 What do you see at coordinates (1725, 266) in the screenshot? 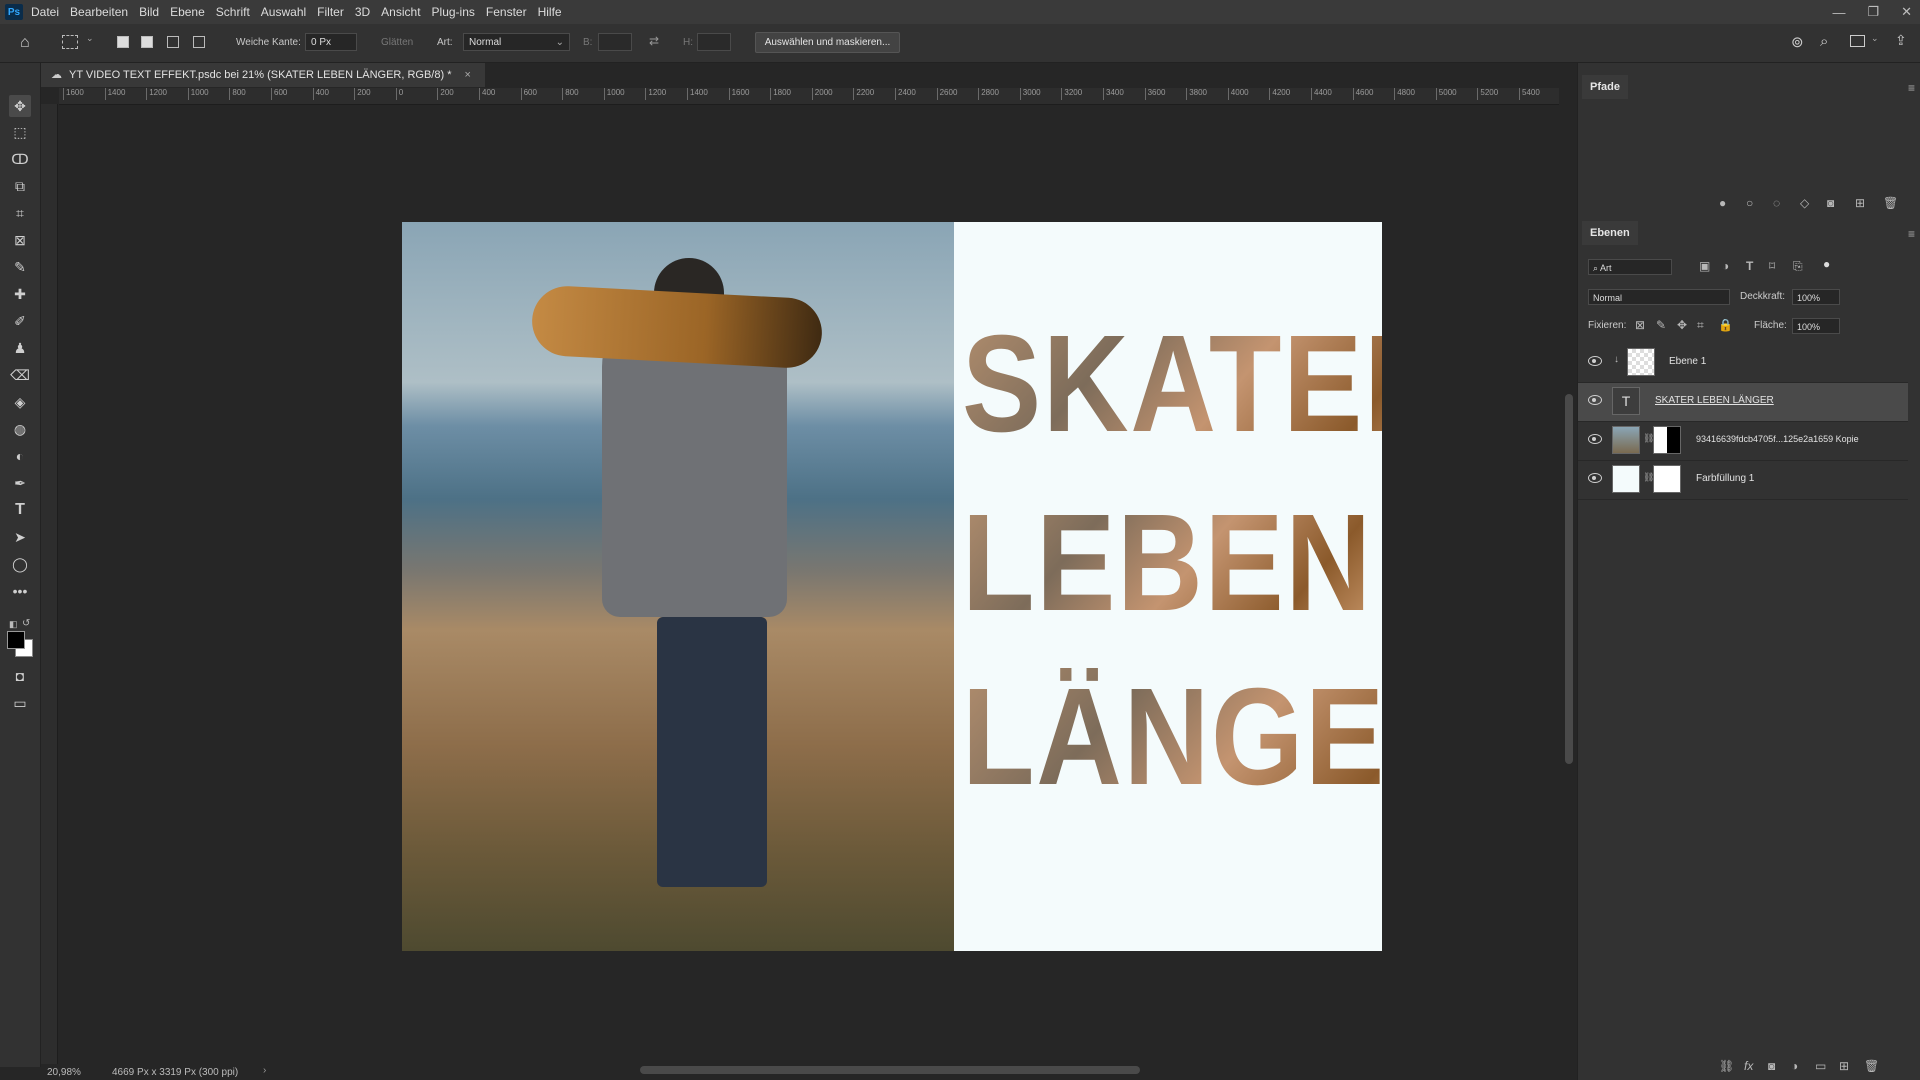
I see `filter-adjustment-icon: ◑` at bounding box center [1725, 266].